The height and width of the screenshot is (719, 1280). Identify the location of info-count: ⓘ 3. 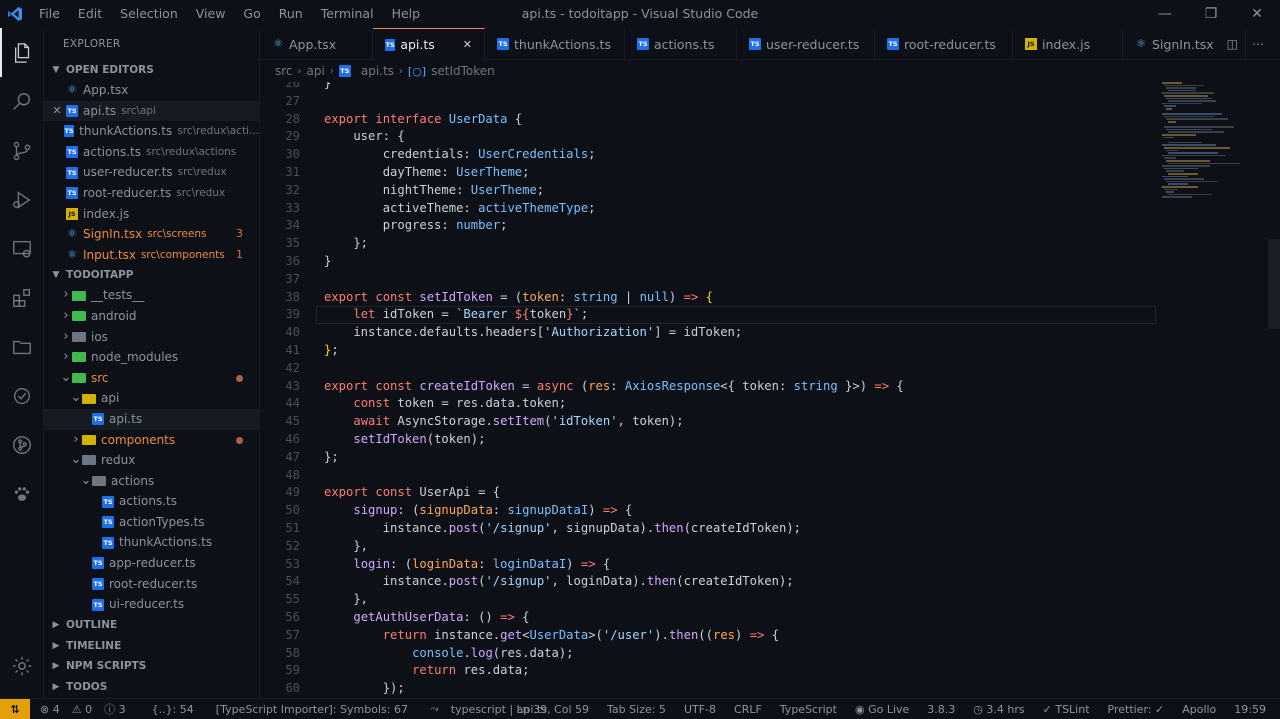
(115, 709).